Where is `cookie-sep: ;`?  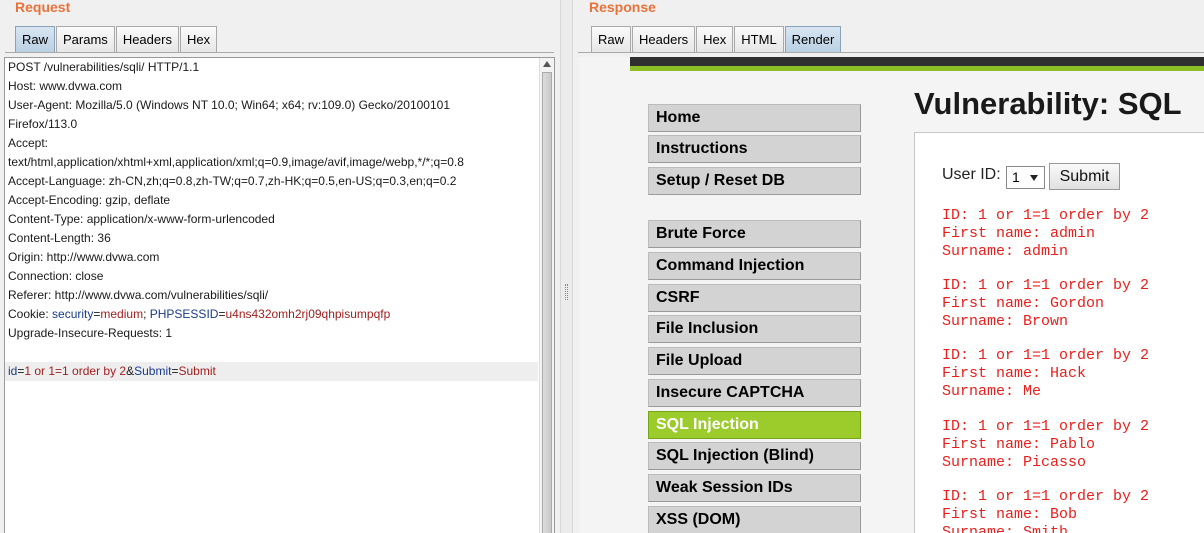
cookie-sep: ; is located at coordinates (146, 314).